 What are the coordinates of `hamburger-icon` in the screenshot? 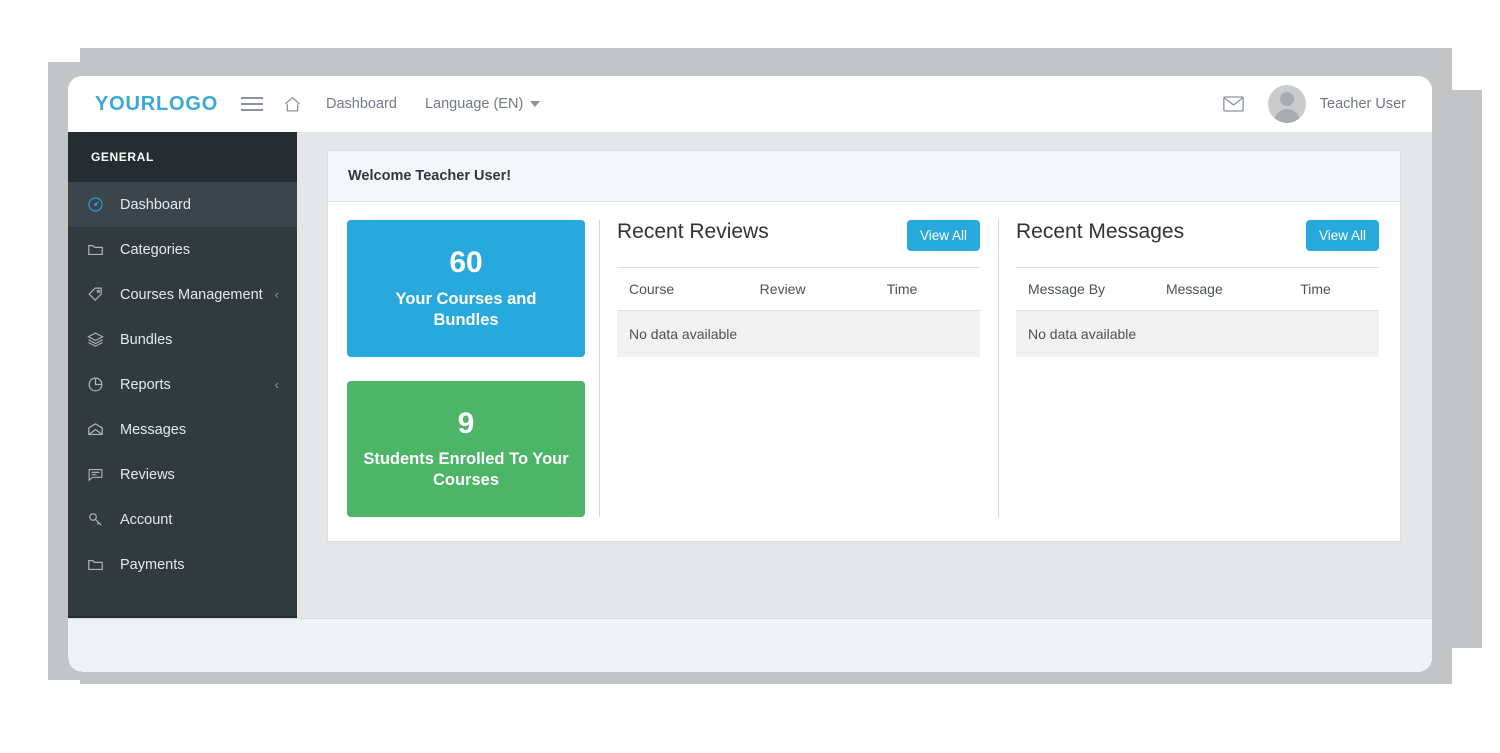 It's located at (252, 104).